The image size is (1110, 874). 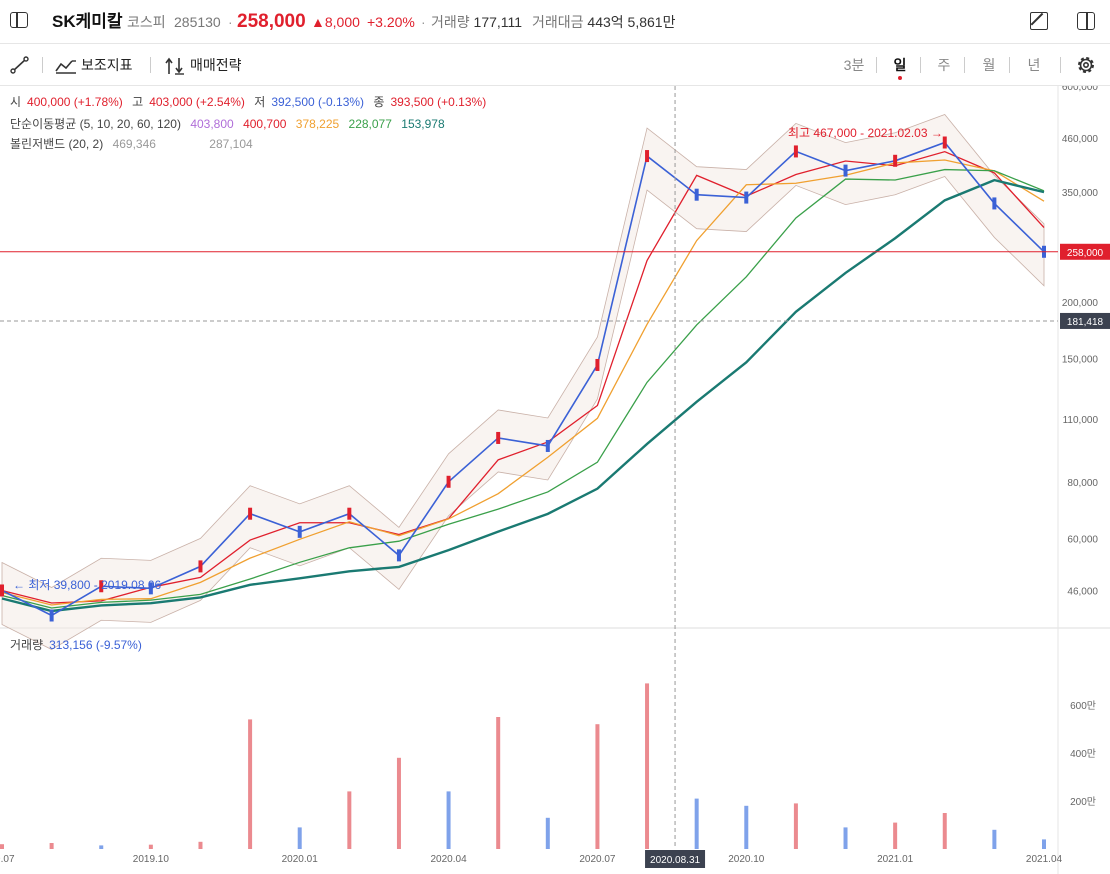 What do you see at coordinates (107, 65) in the screenshot?
I see `indicator-label: 보조지표` at bounding box center [107, 65].